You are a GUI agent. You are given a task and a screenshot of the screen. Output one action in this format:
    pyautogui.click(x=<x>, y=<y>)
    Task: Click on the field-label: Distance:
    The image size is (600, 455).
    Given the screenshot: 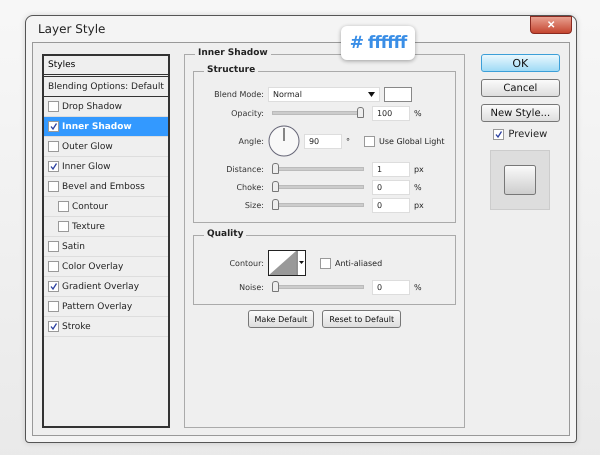 What is the action you would take?
    pyautogui.click(x=244, y=169)
    